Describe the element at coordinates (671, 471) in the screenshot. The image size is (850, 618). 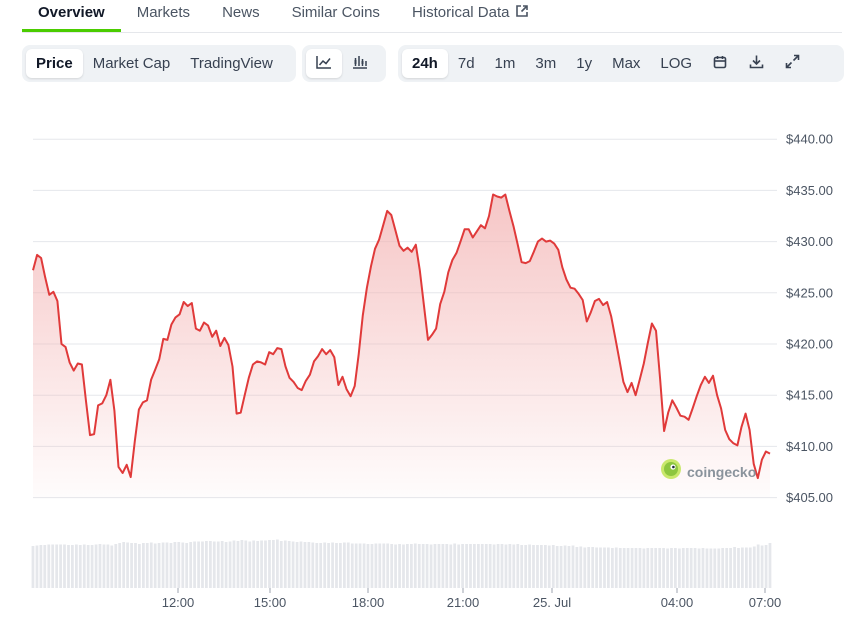
I see `gecko-logo-icon` at that location.